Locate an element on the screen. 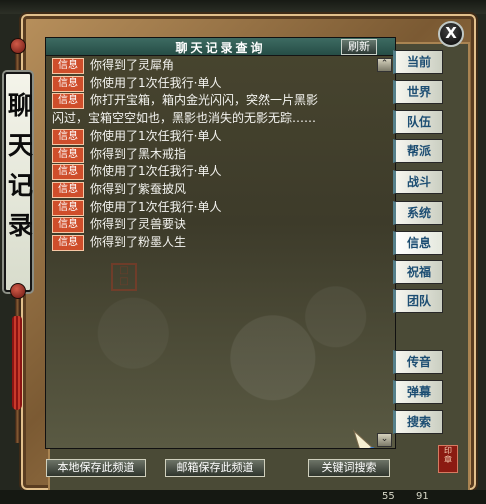  top-scroll-knob is located at coordinates (18, 46).